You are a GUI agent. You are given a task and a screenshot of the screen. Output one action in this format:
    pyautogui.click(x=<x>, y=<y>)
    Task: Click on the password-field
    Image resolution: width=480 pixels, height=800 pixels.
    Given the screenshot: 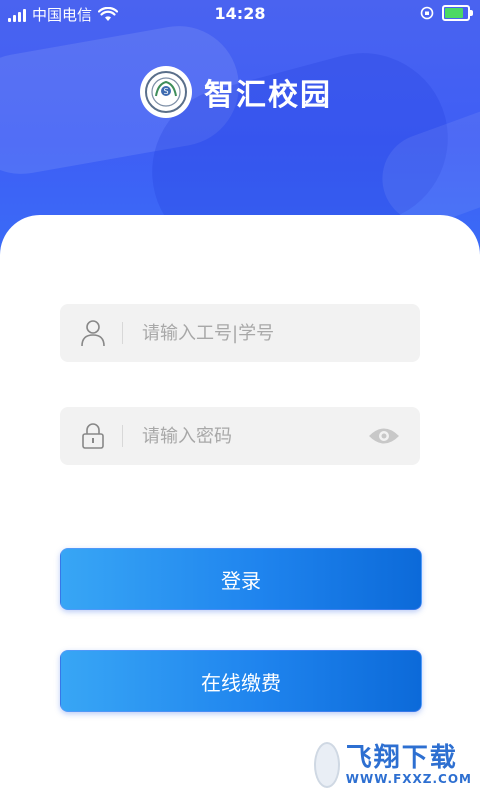 What is the action you would take?
    pyautogui.click(x=240, y=436)
    